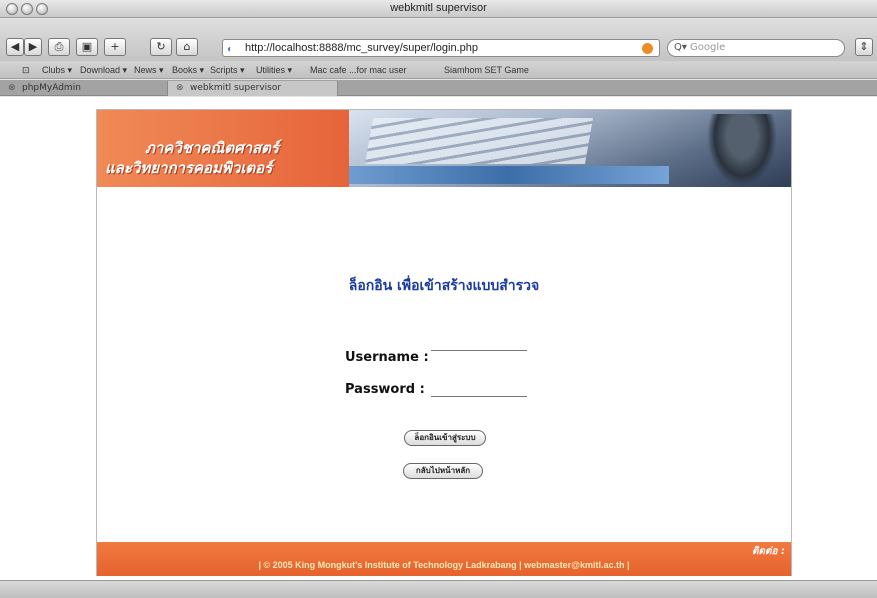  What do you see at coordinates (274, 70) in the screenshot?
I see `bookmark-utilities: Utilities ▾` at bounding box center [274, 70].